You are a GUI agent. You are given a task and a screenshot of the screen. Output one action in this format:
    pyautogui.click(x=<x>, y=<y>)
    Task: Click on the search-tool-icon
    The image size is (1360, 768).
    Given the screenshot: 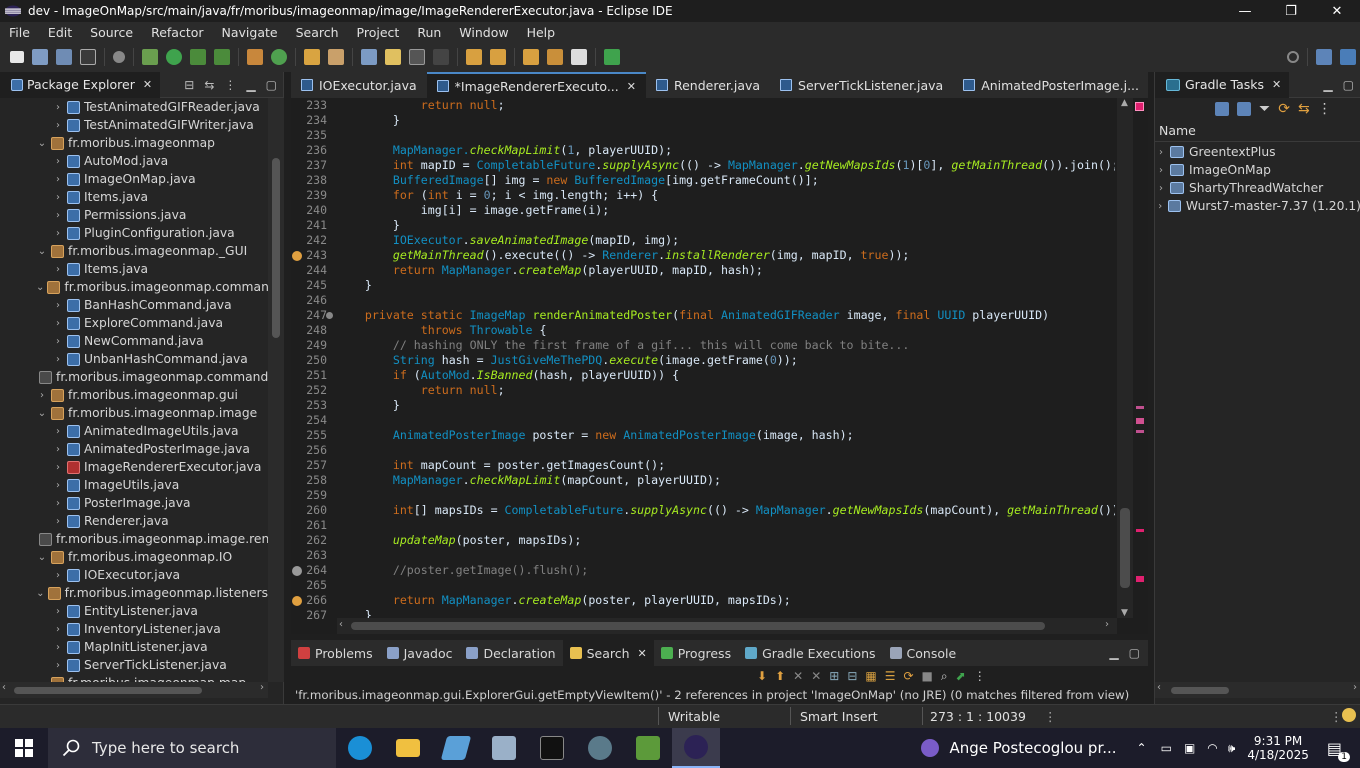 What is the action you would take?
    pyautogui.click(x=336, y=57)
    